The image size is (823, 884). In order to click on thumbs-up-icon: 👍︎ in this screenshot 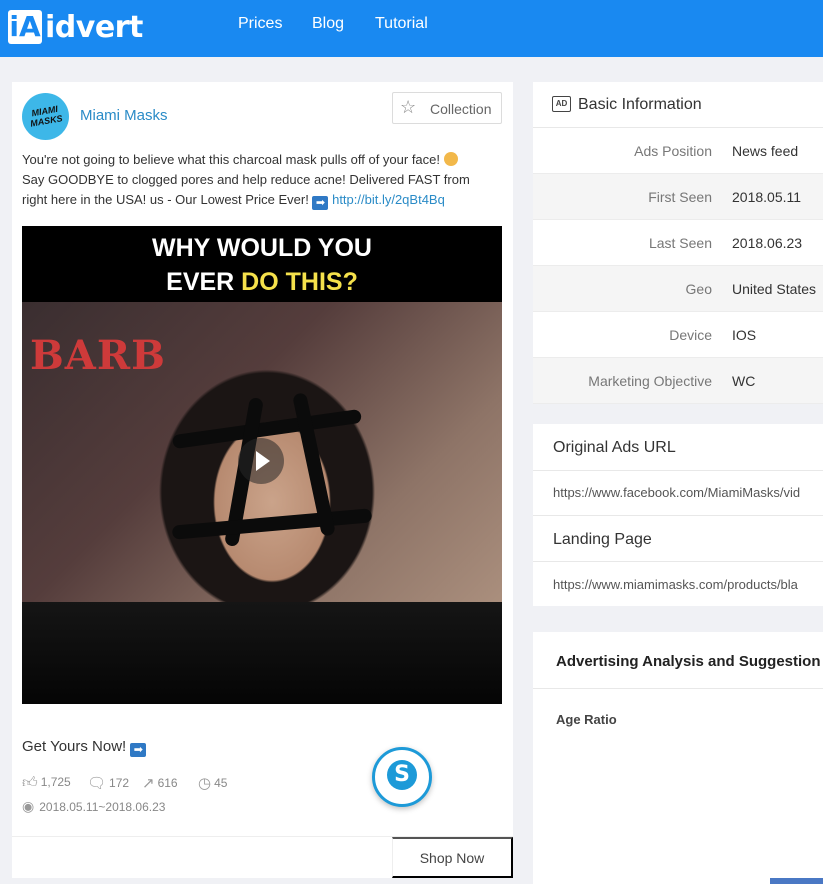, I will do `click(30, 782)`.